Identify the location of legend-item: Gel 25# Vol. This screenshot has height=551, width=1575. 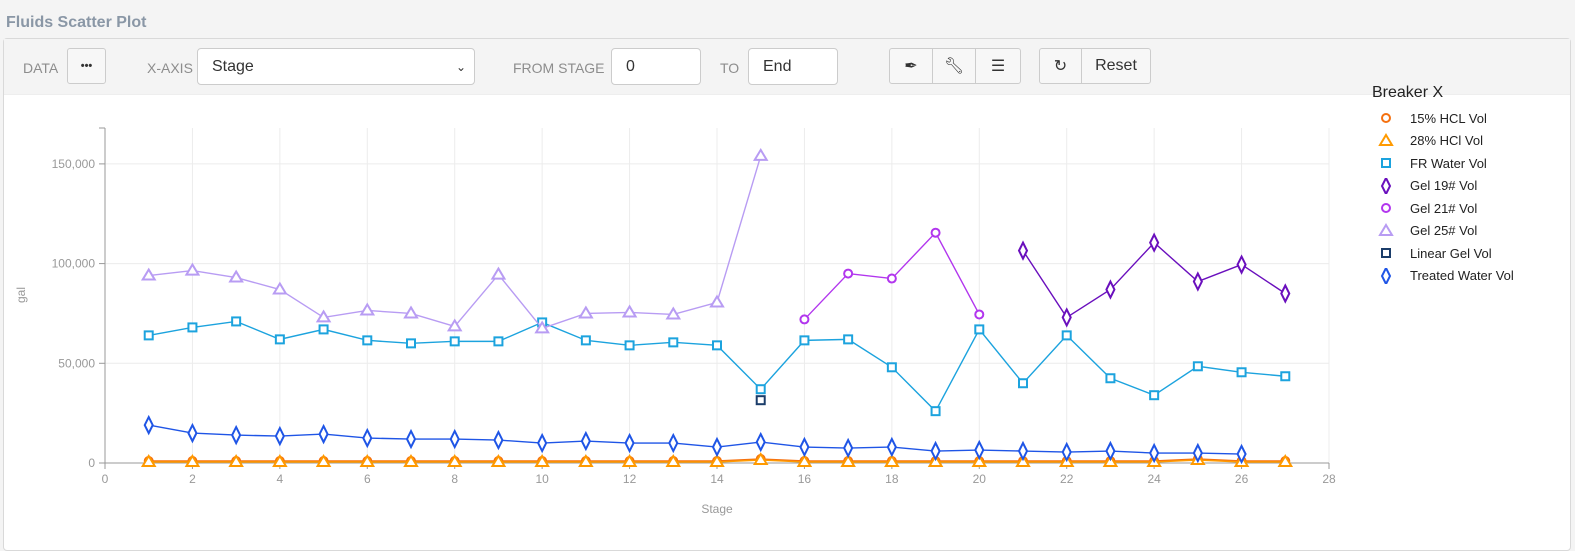
(1443, 231).